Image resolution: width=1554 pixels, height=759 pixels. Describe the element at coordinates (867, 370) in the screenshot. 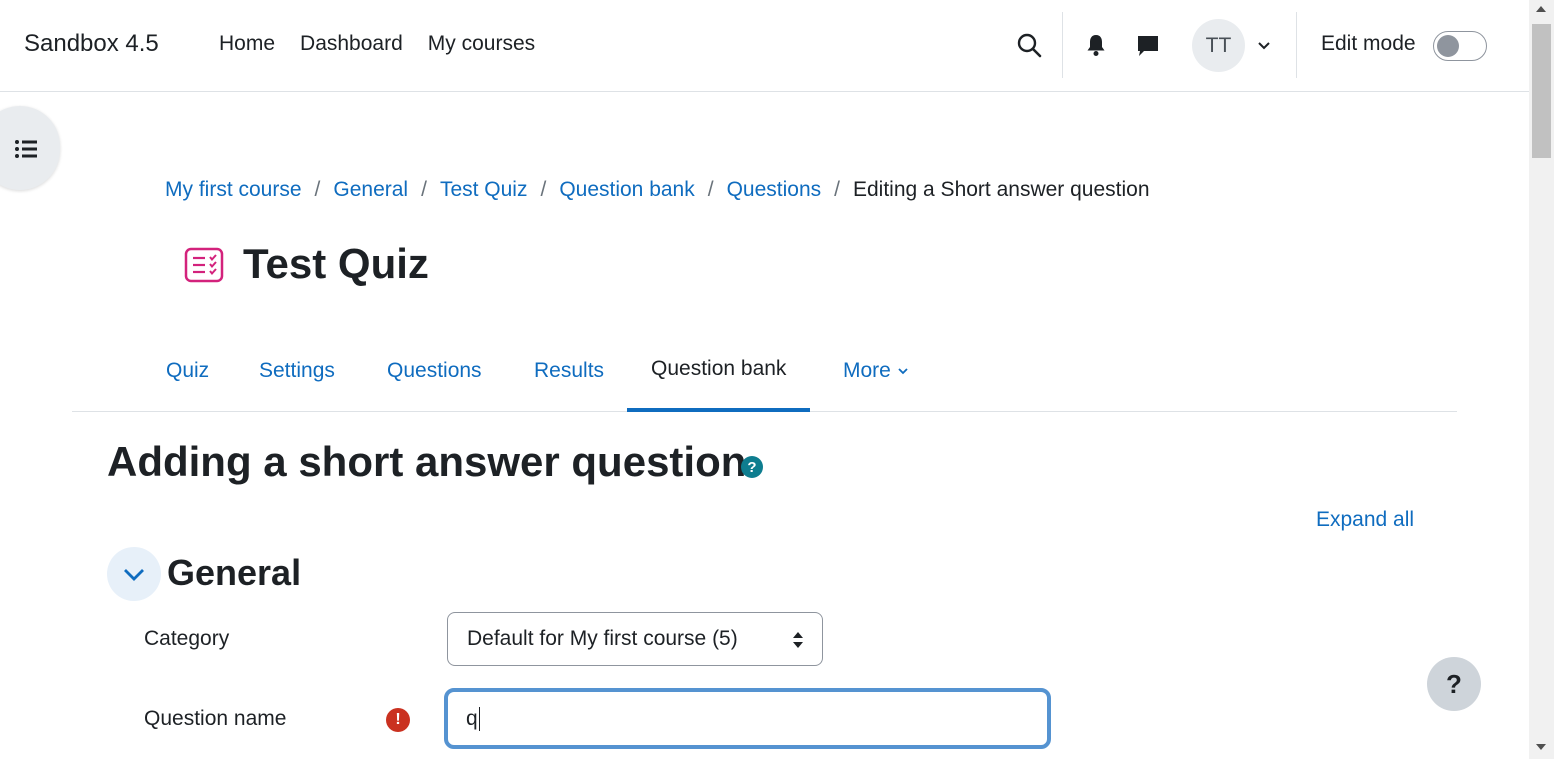

I see `tab-label: More` at that location.